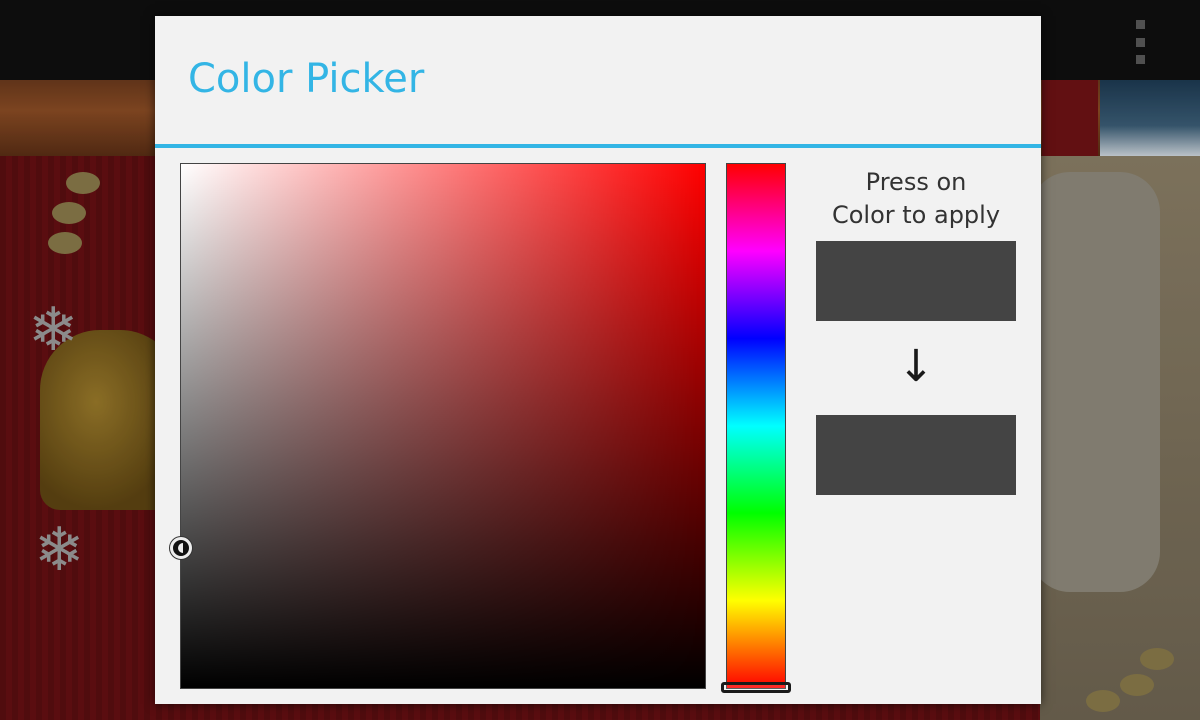 The image size is (1200, 720). Describe the element at coordinates (916, 281) in the screenshot. I see `old-color-swatch` at that location.